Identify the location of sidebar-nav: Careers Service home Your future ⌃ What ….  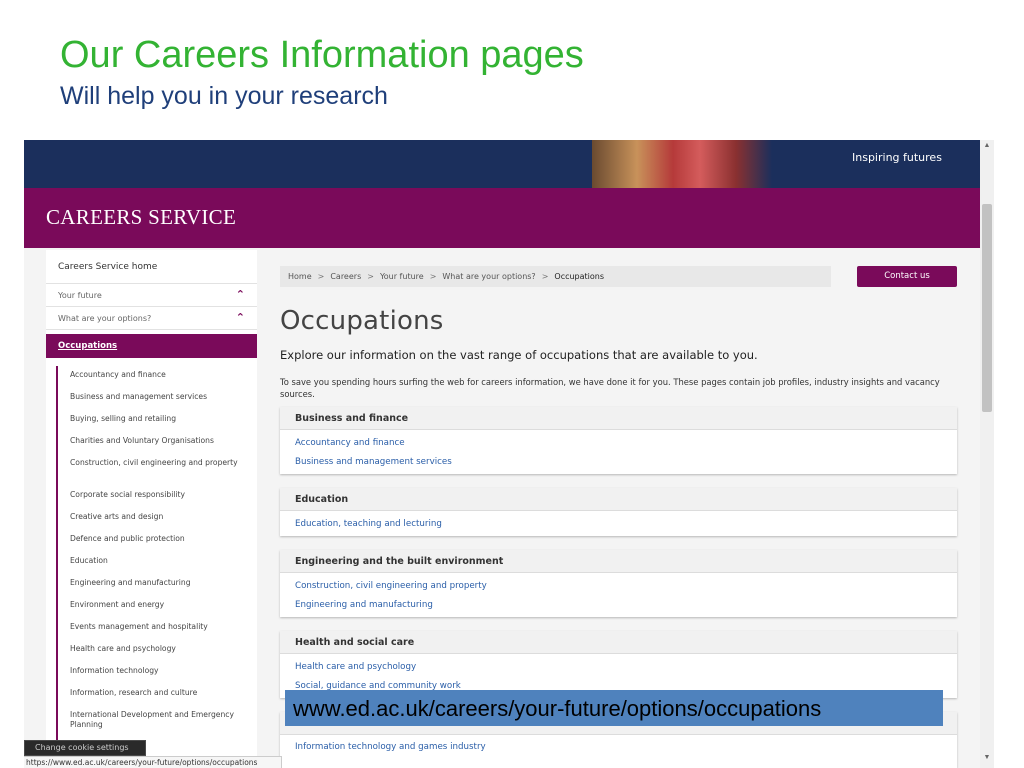
(151, 509).